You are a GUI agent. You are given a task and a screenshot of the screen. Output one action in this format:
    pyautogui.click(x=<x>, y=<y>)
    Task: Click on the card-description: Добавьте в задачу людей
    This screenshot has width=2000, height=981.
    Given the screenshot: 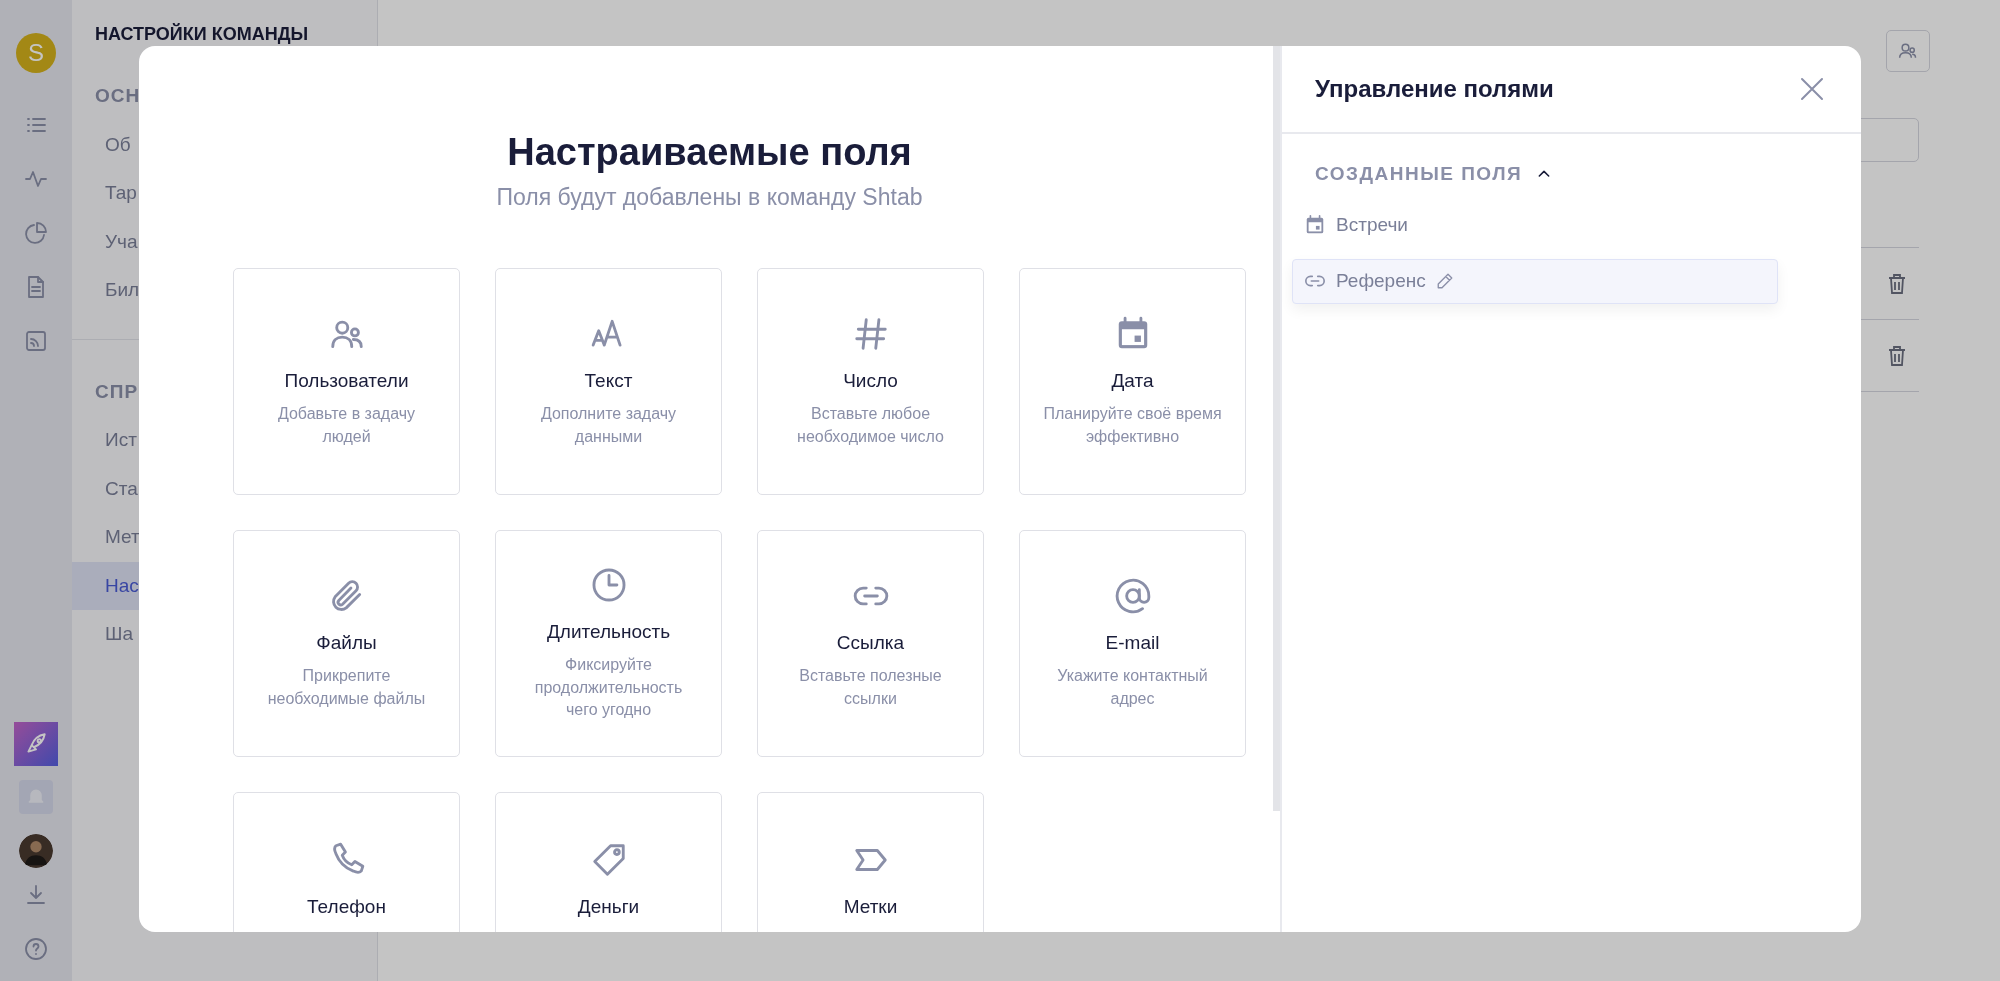 What is the action you would take?
    pyautogui.click(x=346, y=425)
    